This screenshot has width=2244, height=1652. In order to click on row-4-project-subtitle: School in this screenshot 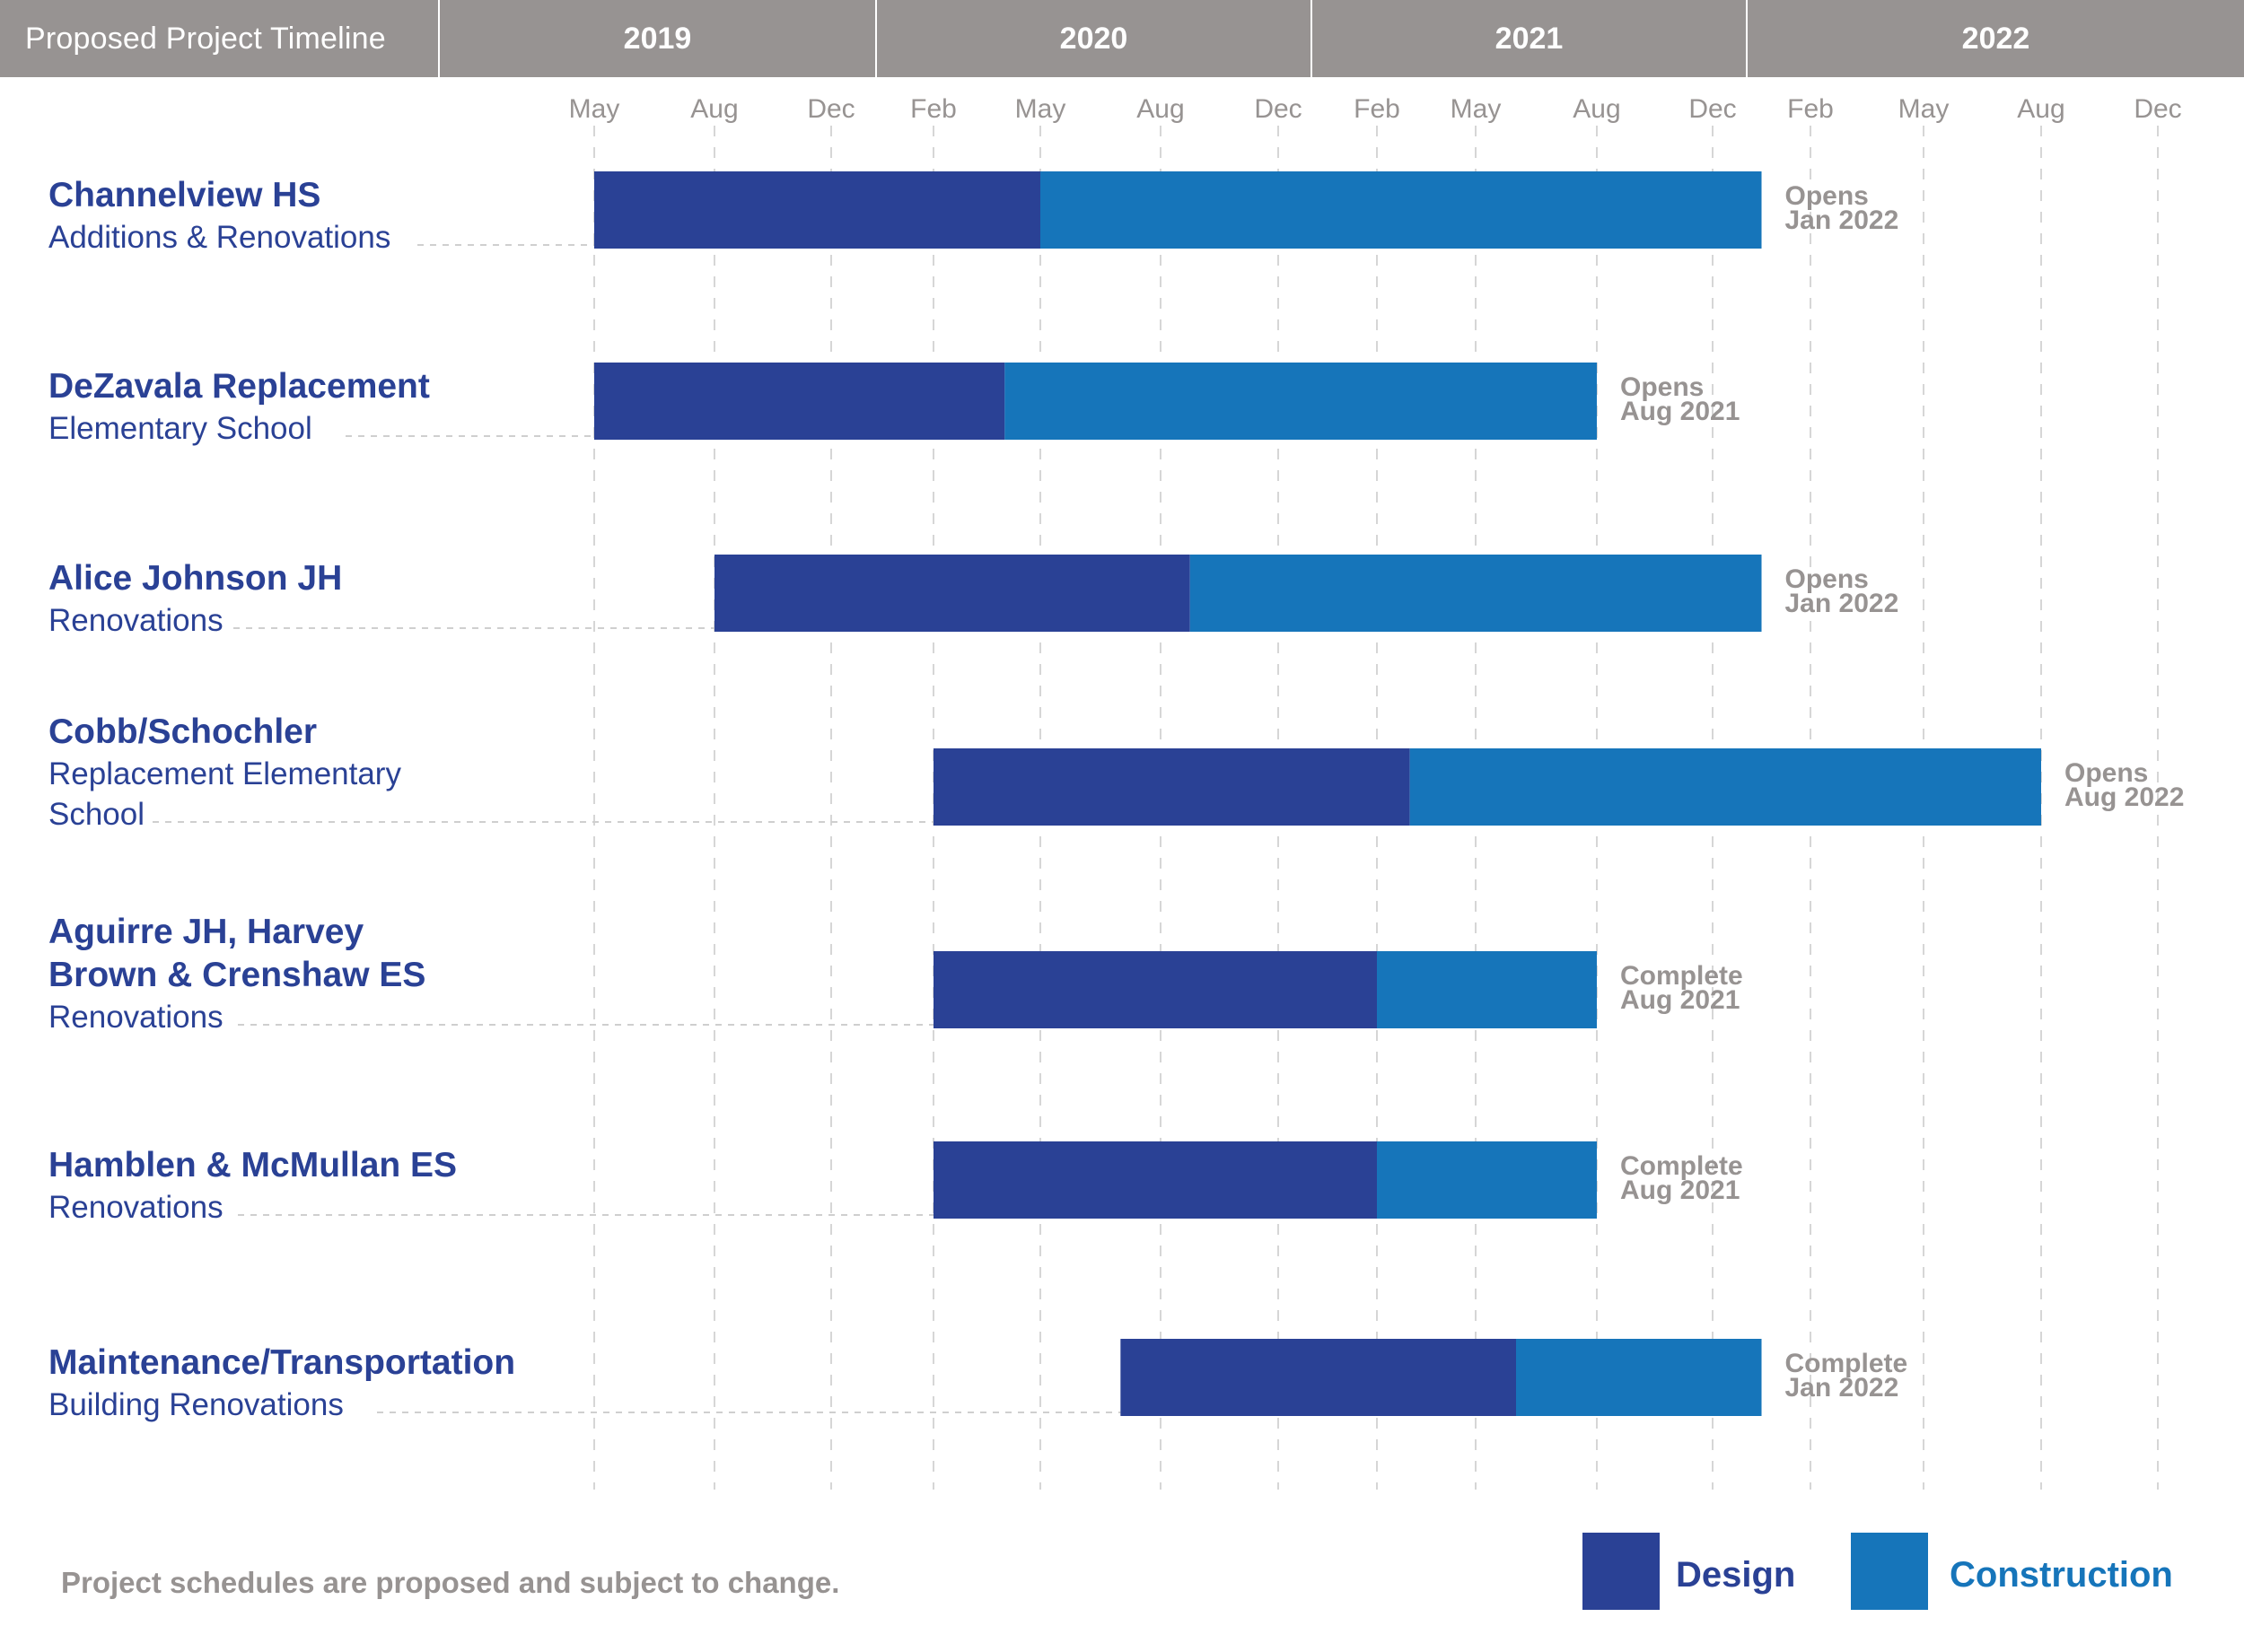, I will do `click(96, 814)`.